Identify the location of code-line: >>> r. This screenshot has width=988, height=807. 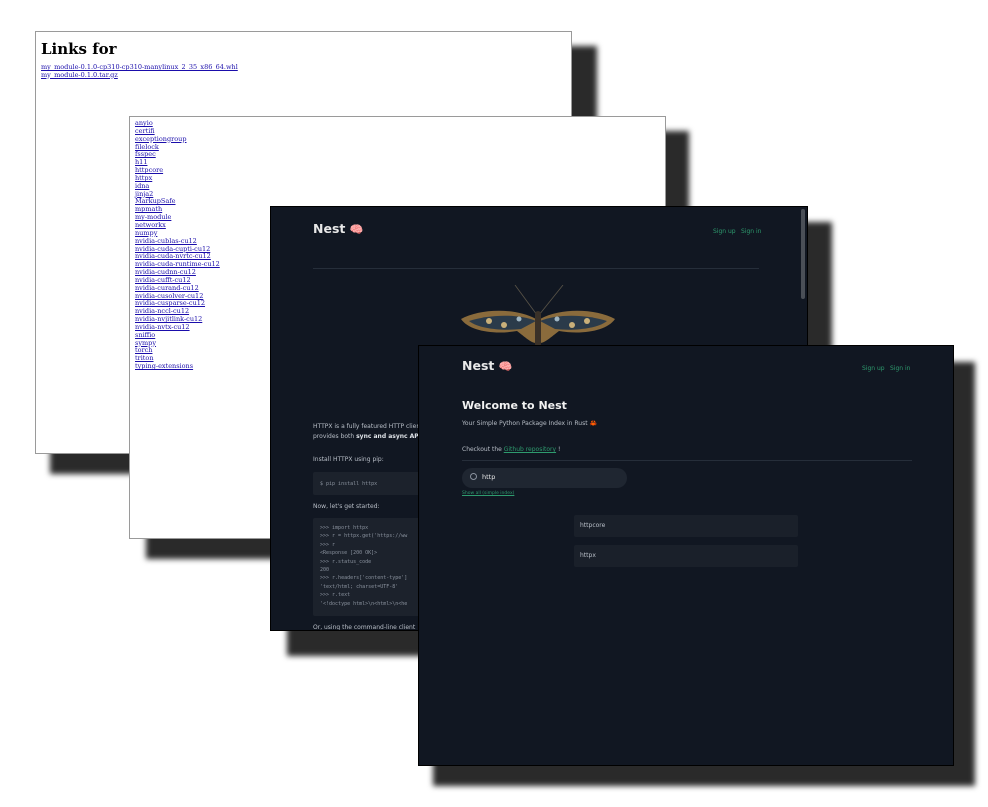
(328, 544).